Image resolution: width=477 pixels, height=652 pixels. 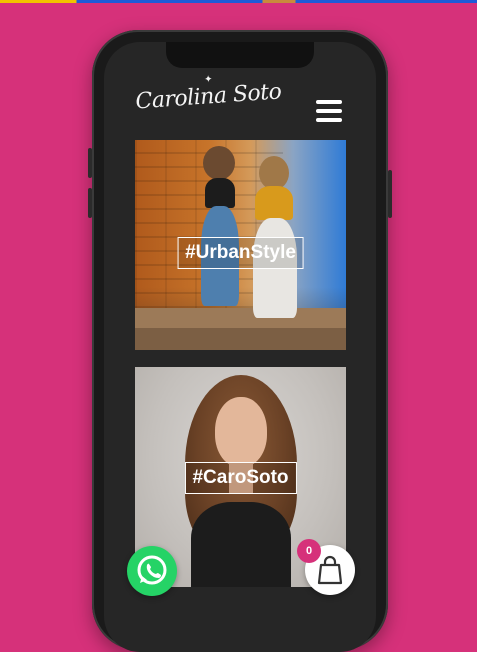 What do you see at coordinates (240, 253) in the screenshot?
I see `hashtag-label-urbanstyle: #UrbanStyle` at bounding box center [240, 253].